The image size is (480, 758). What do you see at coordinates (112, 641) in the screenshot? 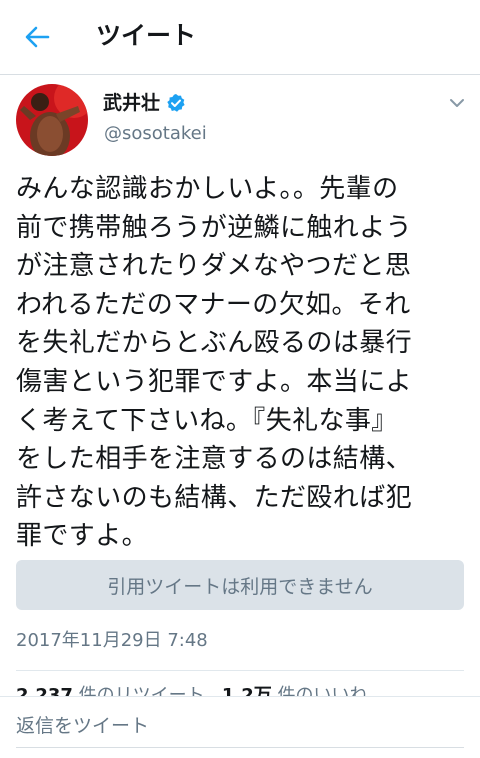
I see `tweet-timestamp: 2017年11月29日 7:48` at bounding box center [112, 641].